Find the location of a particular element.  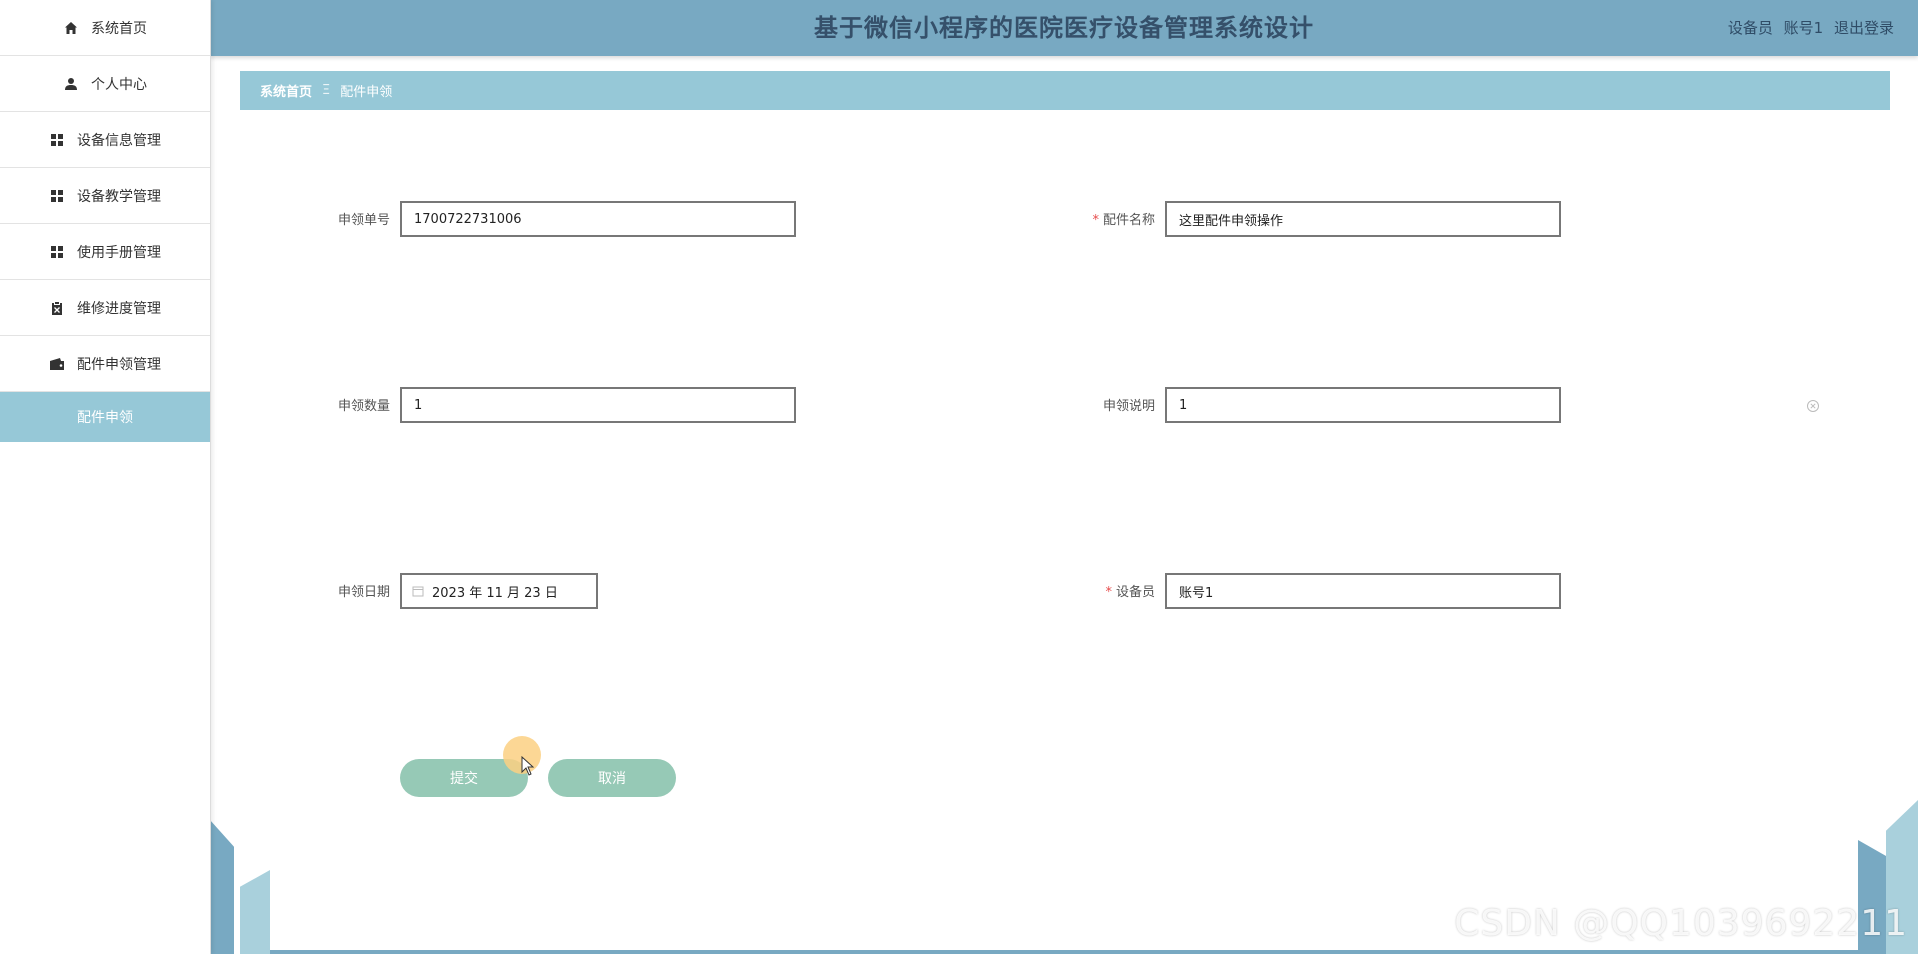

date-picker: 2023 年 11 月 23 日 is located at coordinates (499, 591).